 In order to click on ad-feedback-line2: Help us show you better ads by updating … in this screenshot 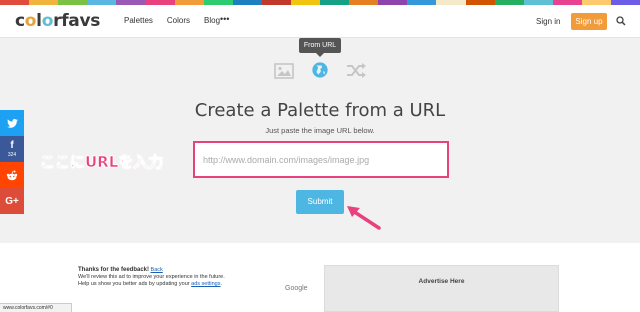, I will do `click(134, 284)`.